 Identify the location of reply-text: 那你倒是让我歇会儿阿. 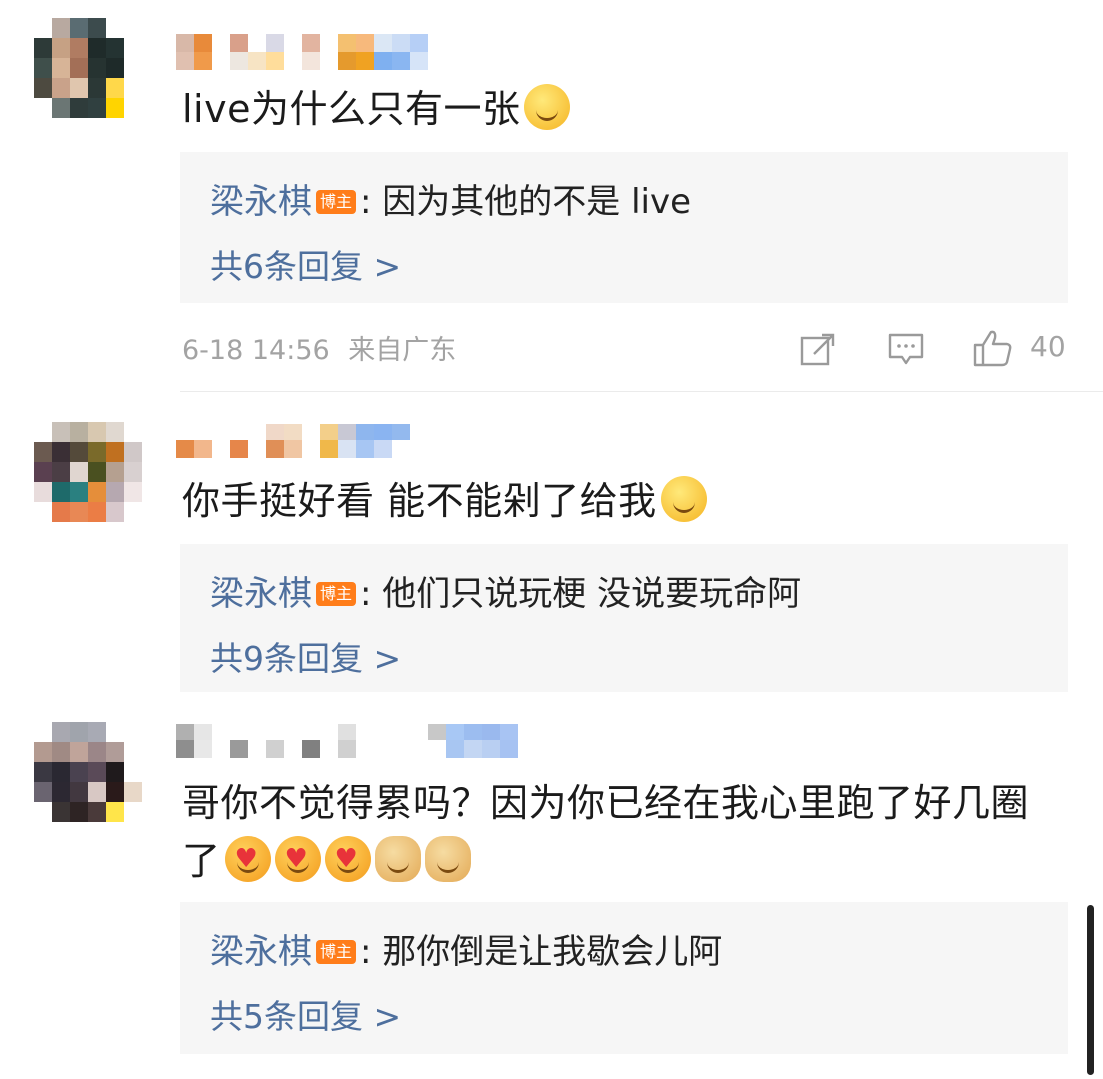
(552, 952).